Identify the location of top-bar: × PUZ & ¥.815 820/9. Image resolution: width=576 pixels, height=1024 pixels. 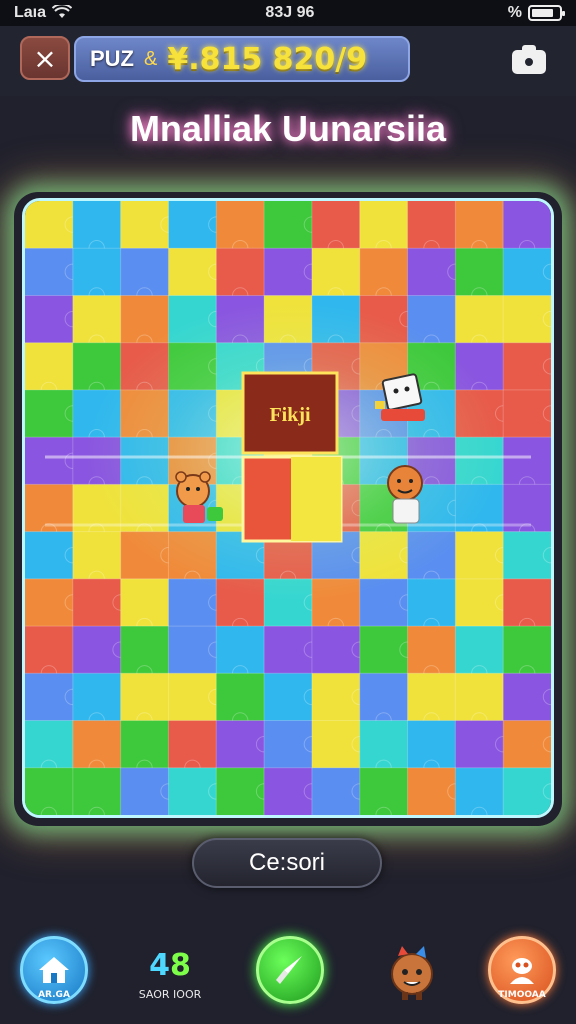
(288, 61).